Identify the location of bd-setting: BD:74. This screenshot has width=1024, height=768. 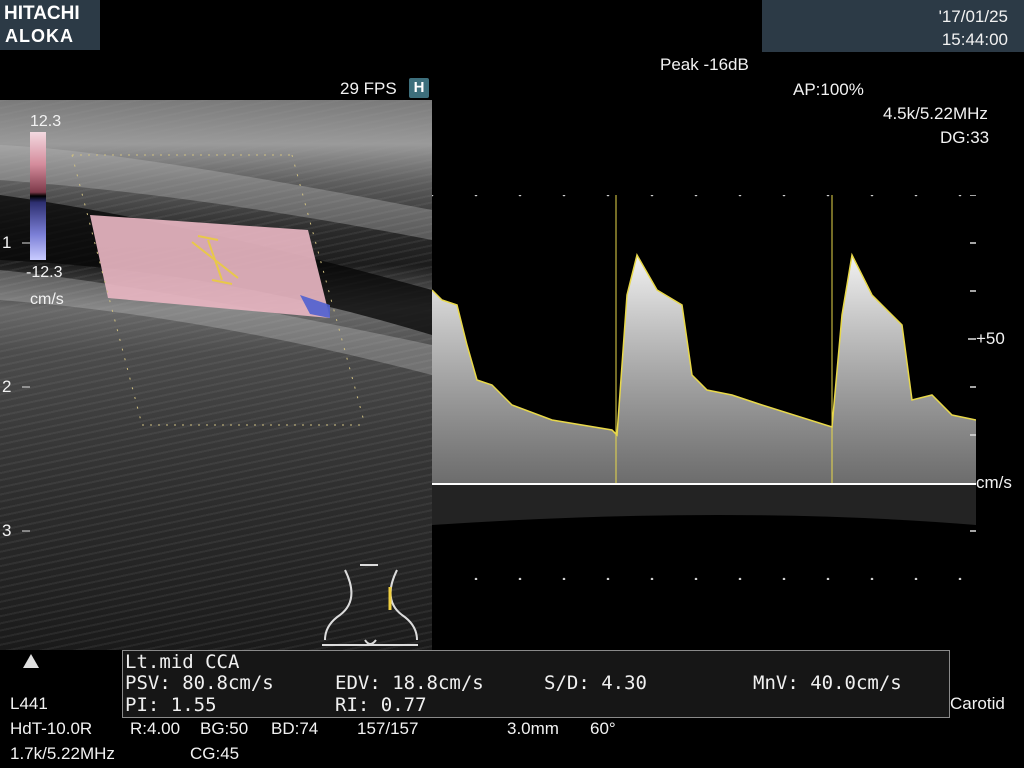
(295, 728).